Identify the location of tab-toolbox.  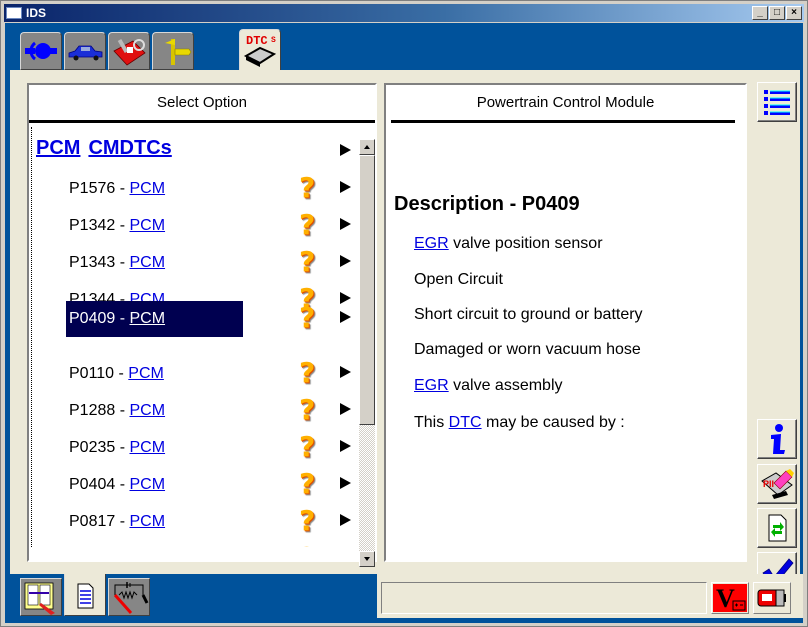
(129, 51).